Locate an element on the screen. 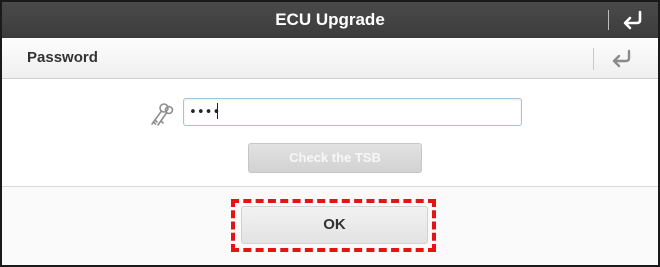 This screenshot has width=660, height=267. ok-highlight-box is located at coordinates (333, 225).